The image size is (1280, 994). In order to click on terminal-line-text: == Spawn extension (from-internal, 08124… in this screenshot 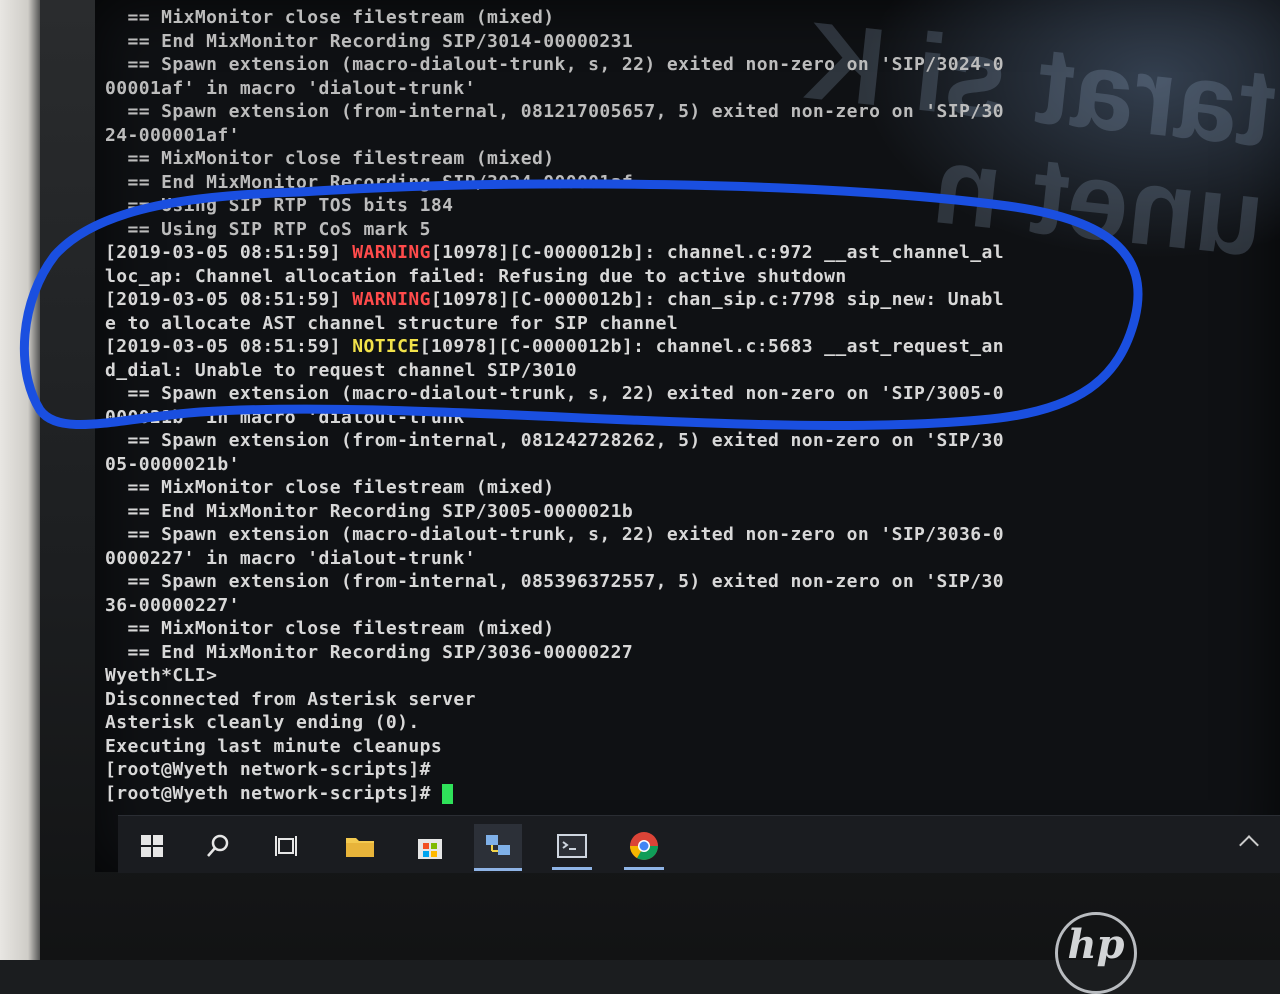, I will do `click(554, 440)`.